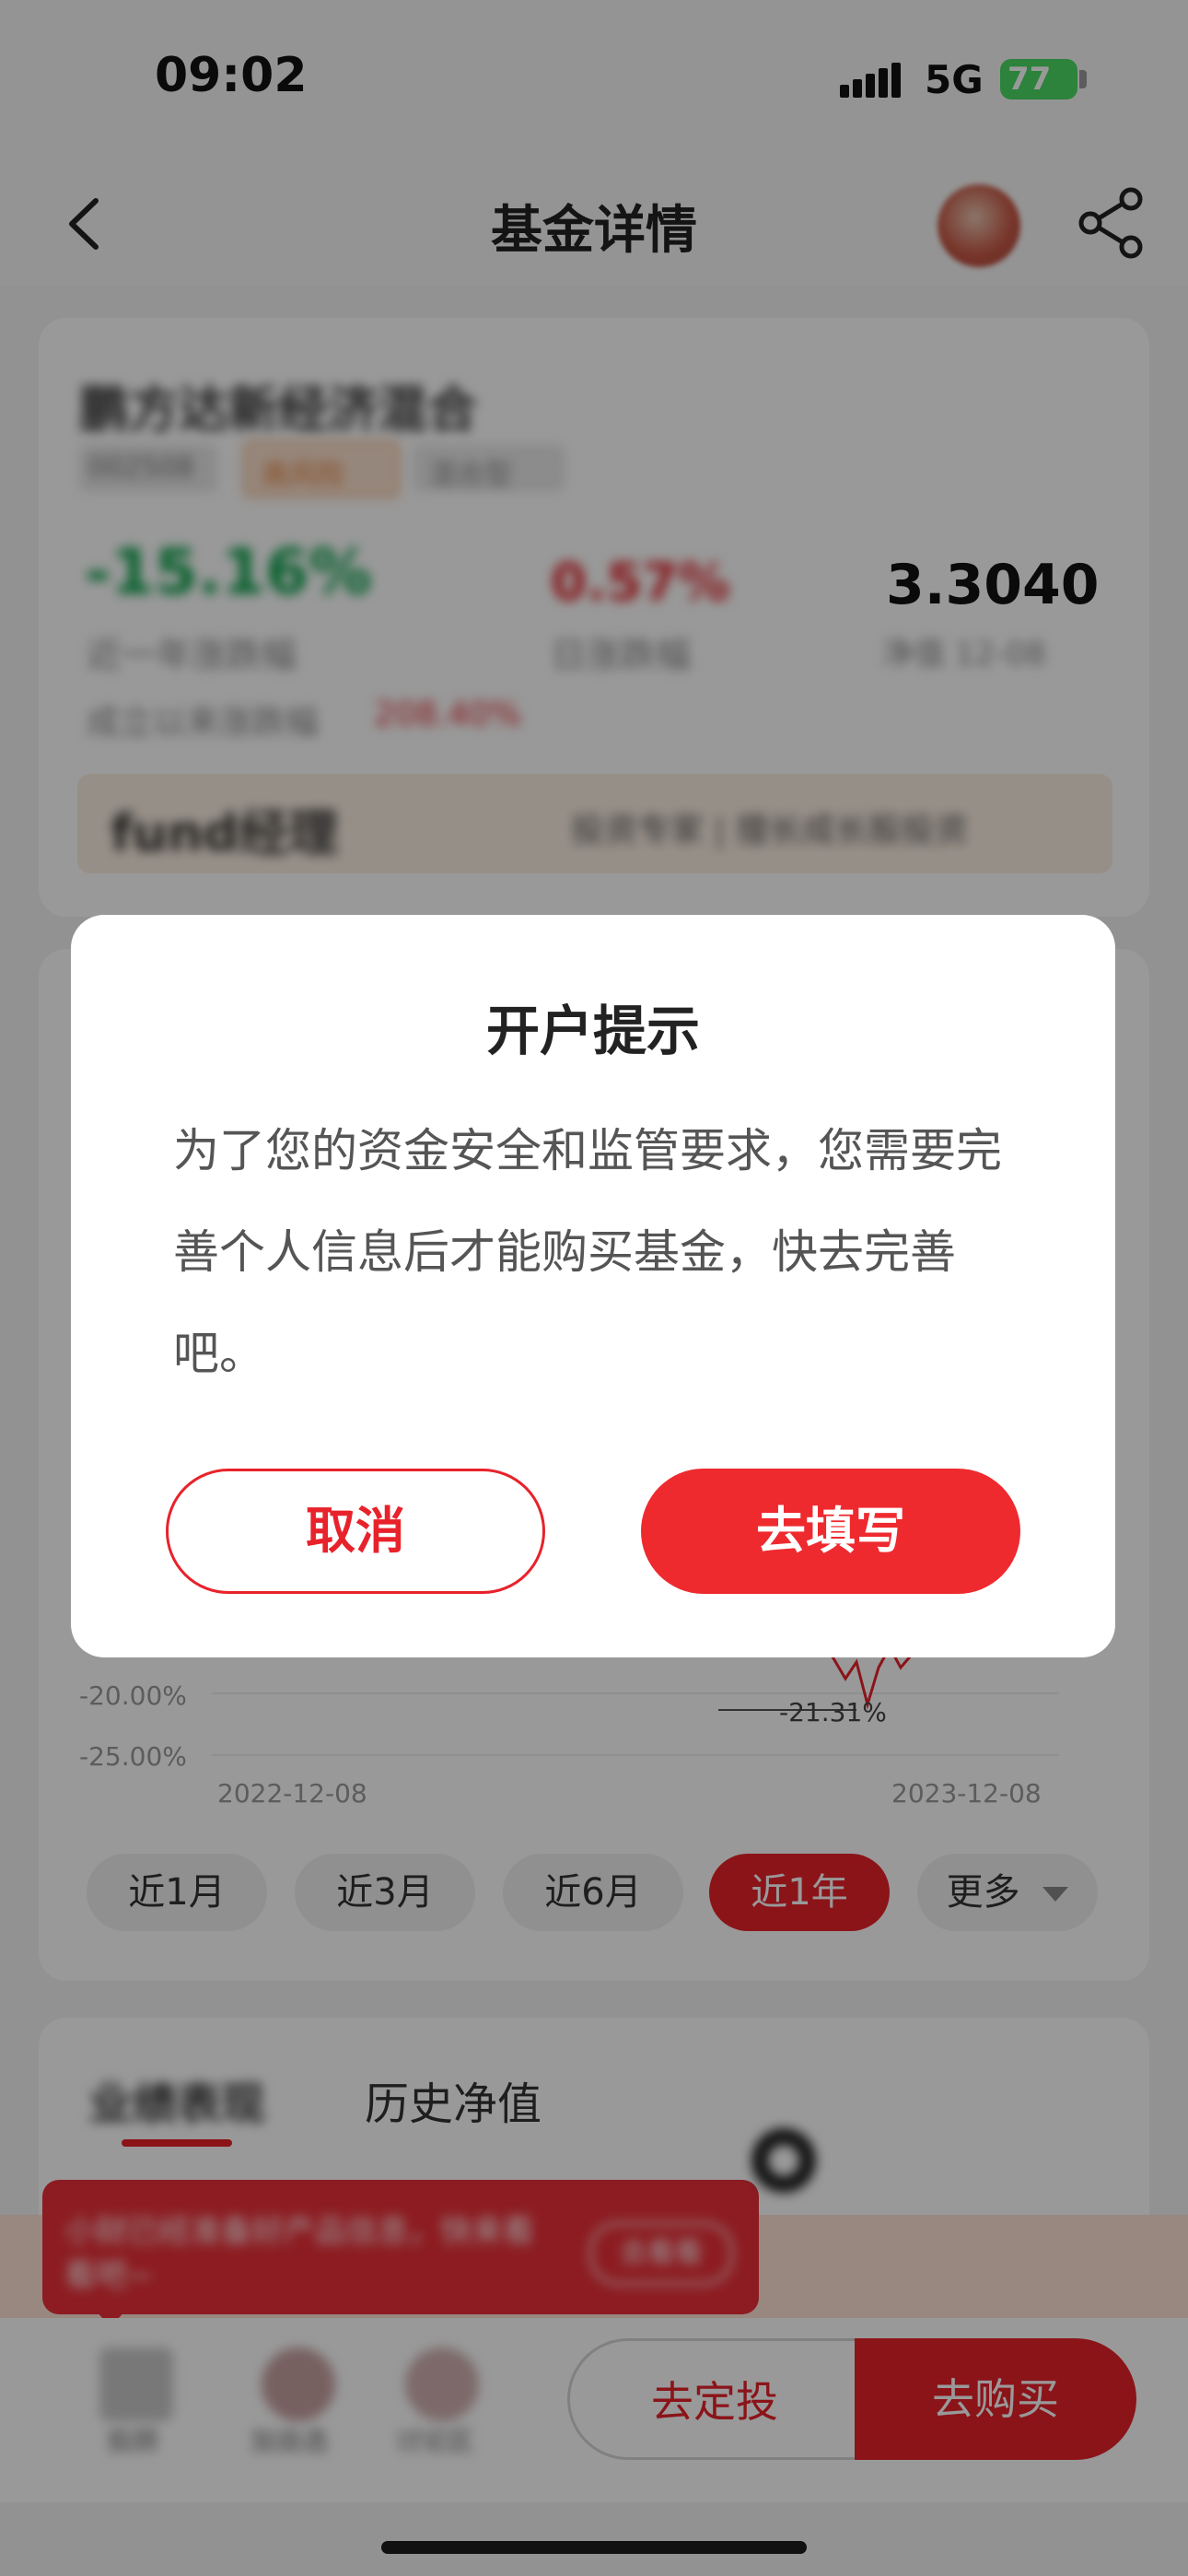 The height and width of the screenshot is (2576, 1188). Describe the element at coordinates (587, 1252) in the screenshot. I see `dialog-message: 为了您的资金安全和监管要求，您需要完善个人信息后才能购买基金，快去完善吧。` at that location.